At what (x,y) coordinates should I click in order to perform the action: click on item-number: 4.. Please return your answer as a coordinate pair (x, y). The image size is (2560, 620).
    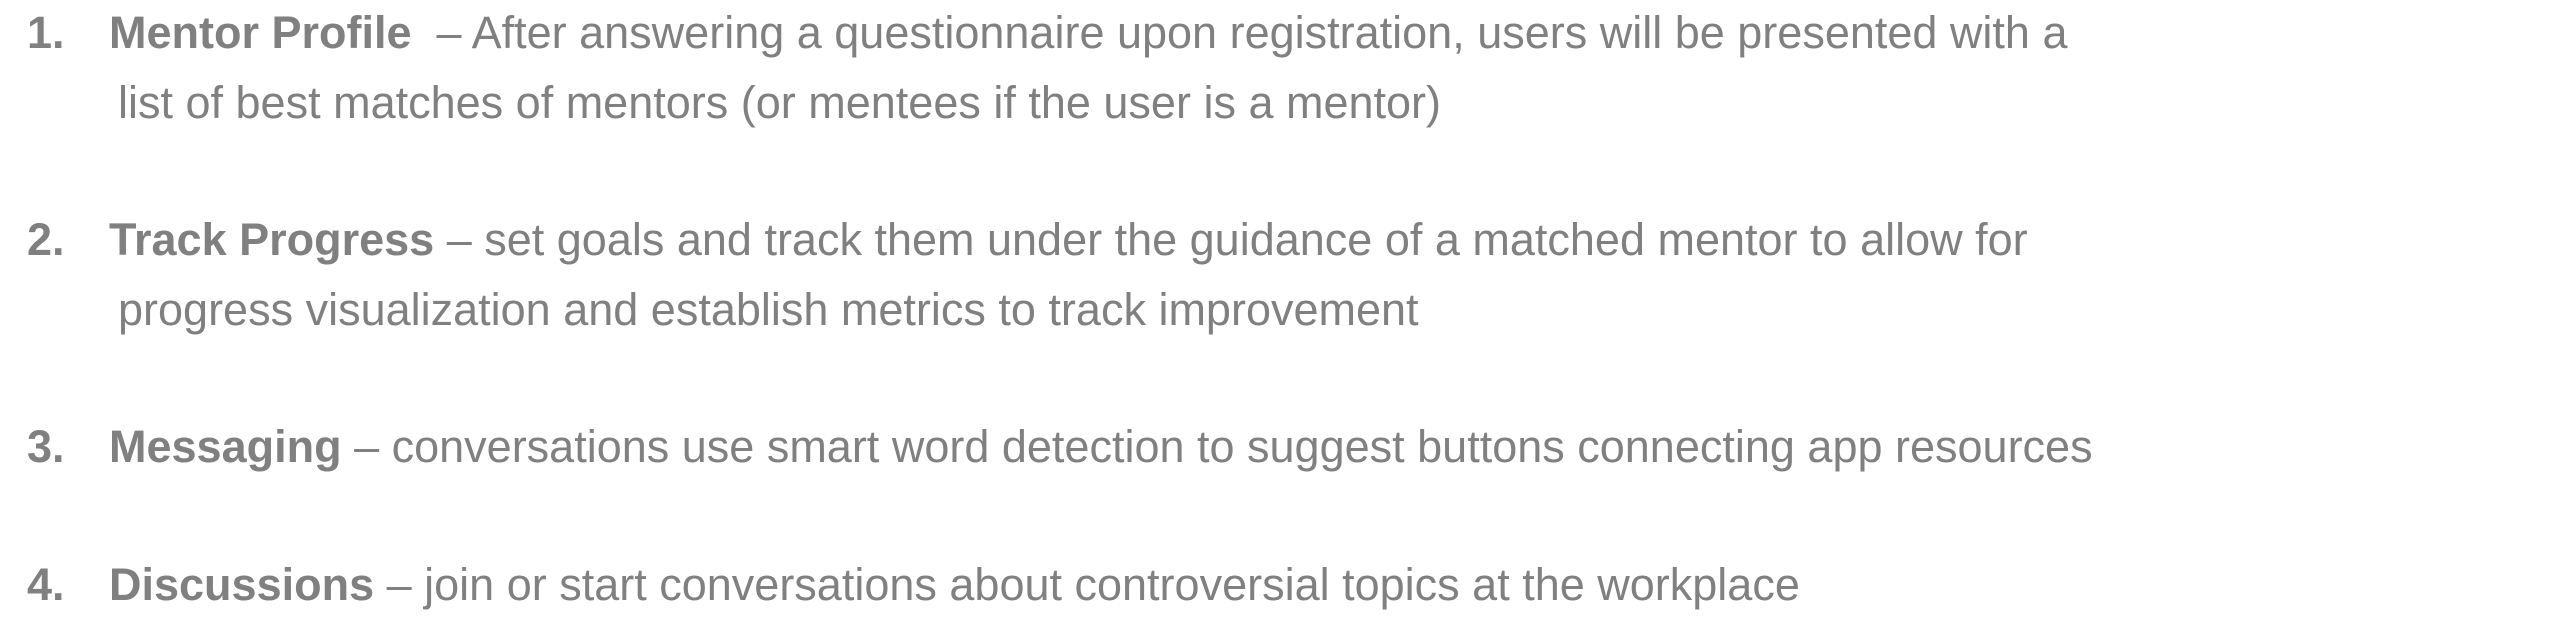
    Looking at the image, I should click on (46, 584).